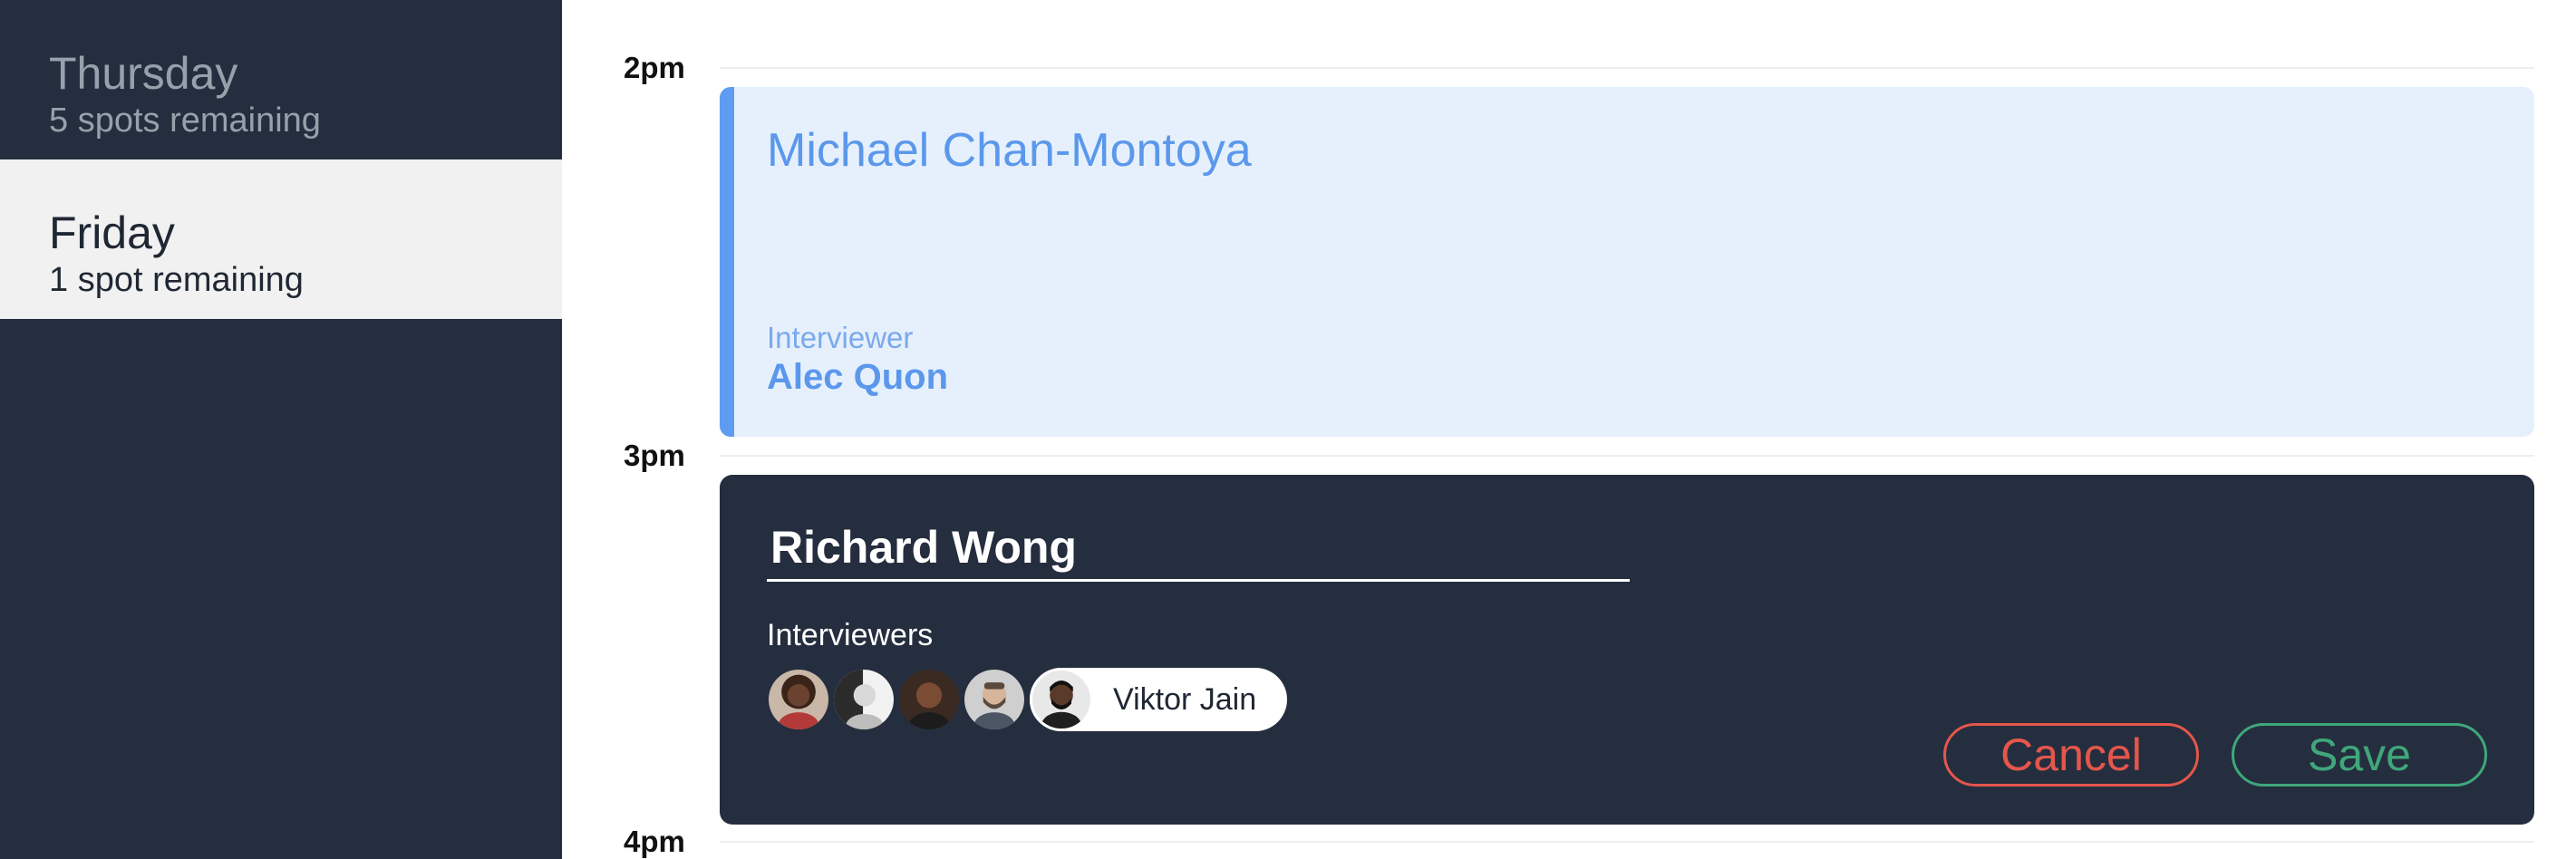 This screenshot has width=2576, height=859. I want to click on avatar-man-bald, so click(929, 699).